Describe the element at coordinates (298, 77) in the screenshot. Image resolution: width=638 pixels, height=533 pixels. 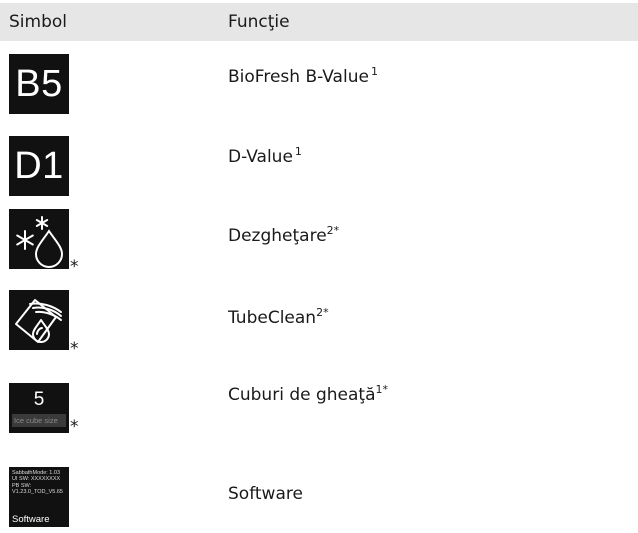
I see `function-text: BioFresh B-Value` at that location.